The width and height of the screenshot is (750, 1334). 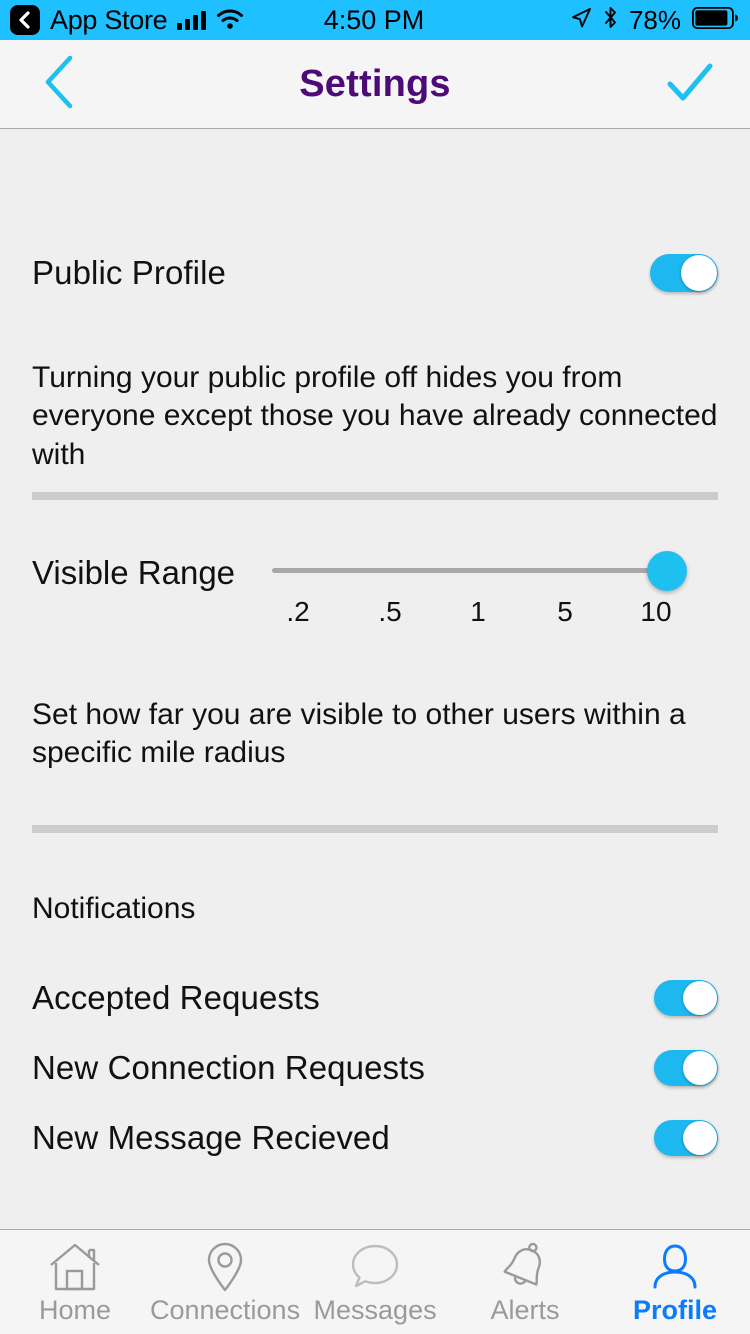 I want to click on slider-tick-labels: .2 .5 1 5 10, so click(x=480, y=613).